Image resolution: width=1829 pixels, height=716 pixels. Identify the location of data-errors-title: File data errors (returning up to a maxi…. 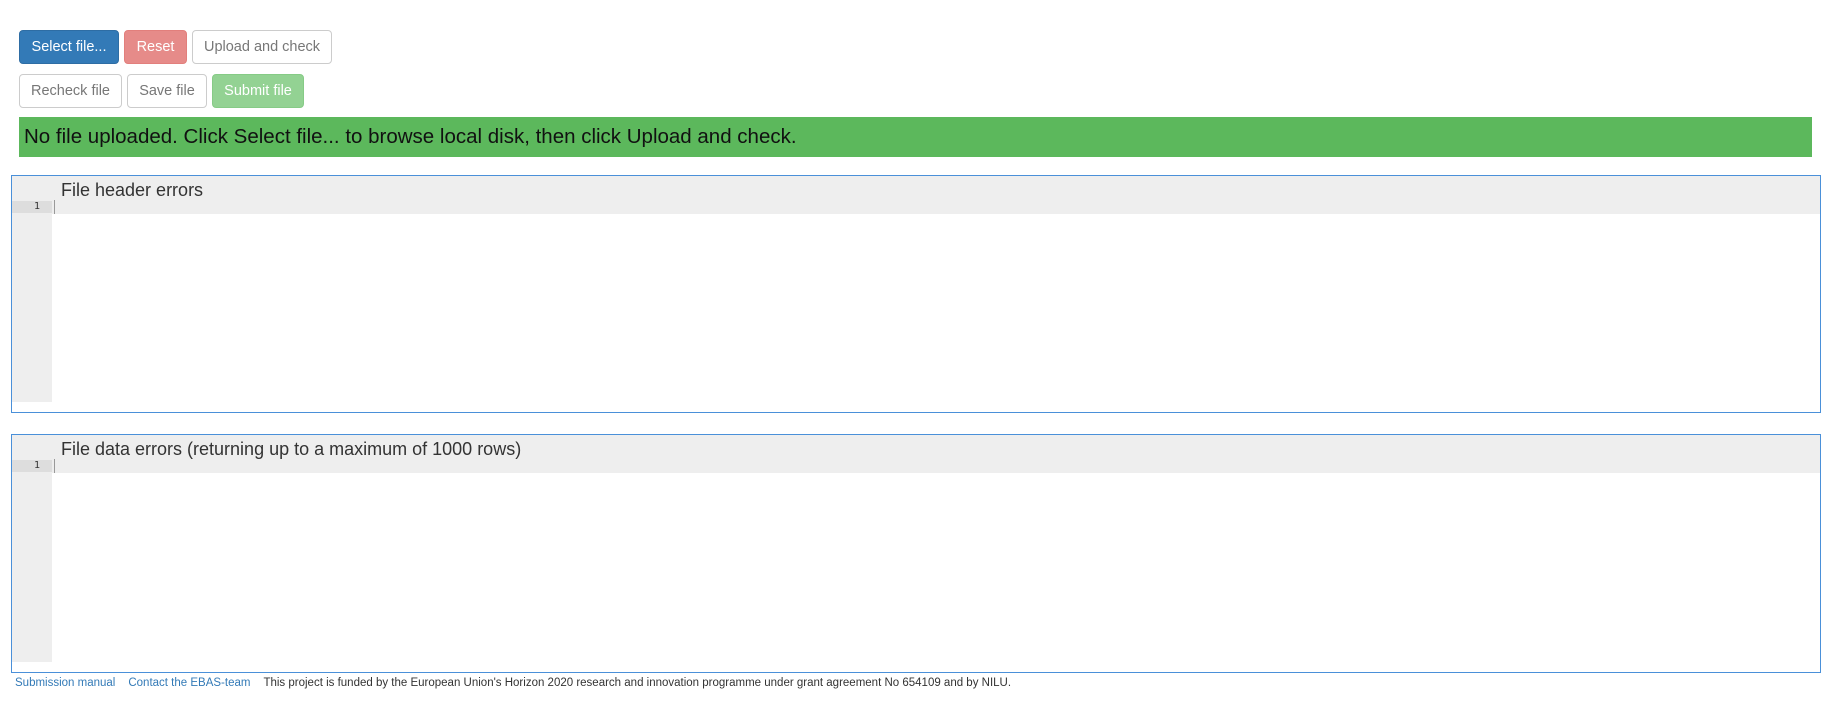
(291, 449).